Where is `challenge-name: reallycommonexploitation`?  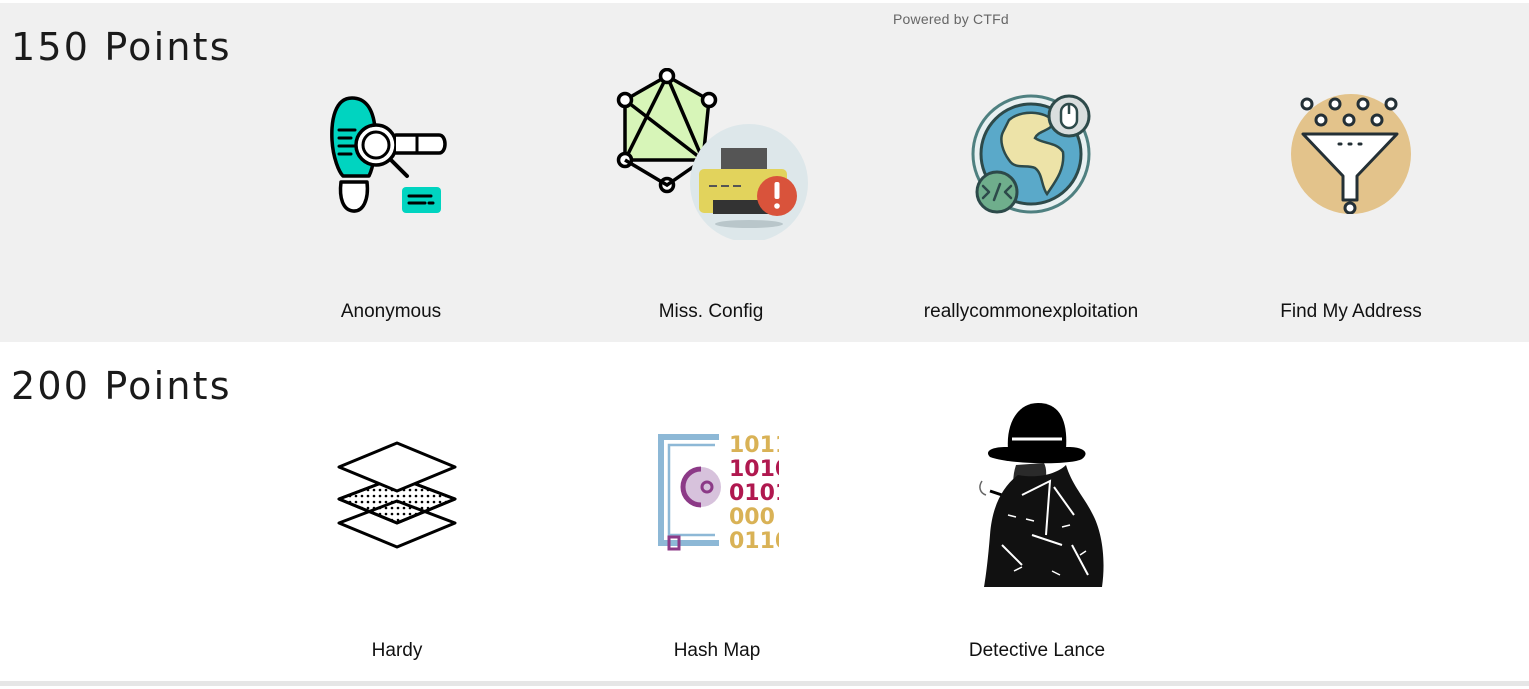
challenge-name: reallycommonexploitation is located at coordinates (1031, 311).